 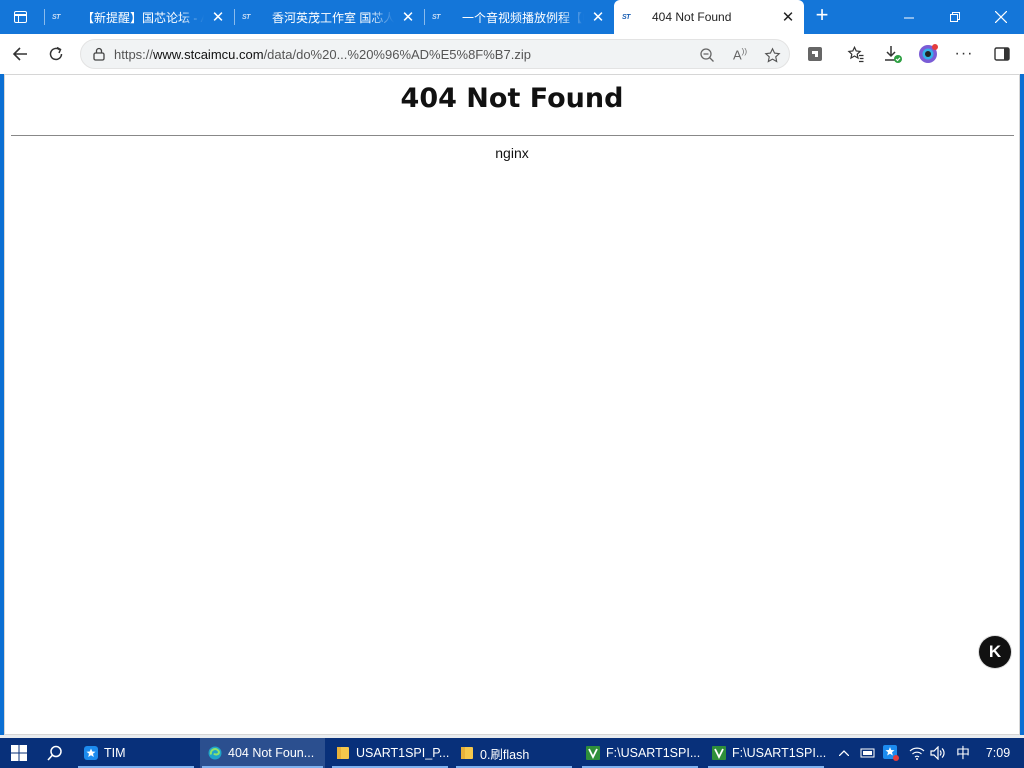 I want to click on minimize-button, so click(x=909, y=17).